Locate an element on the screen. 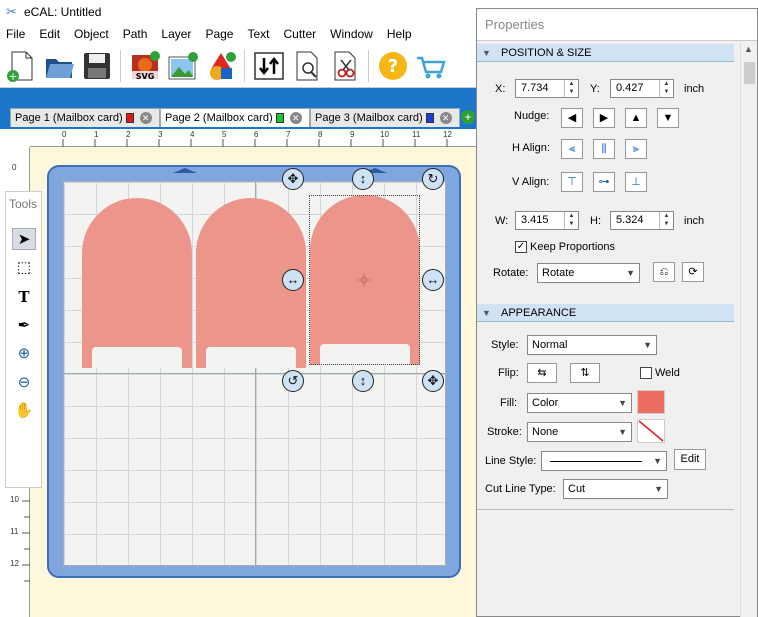 The height and width of the screenshot is (617, 758). tab-page-3: Page 3 (Mailbox card) ✕ is located at coordinates (385, 117).